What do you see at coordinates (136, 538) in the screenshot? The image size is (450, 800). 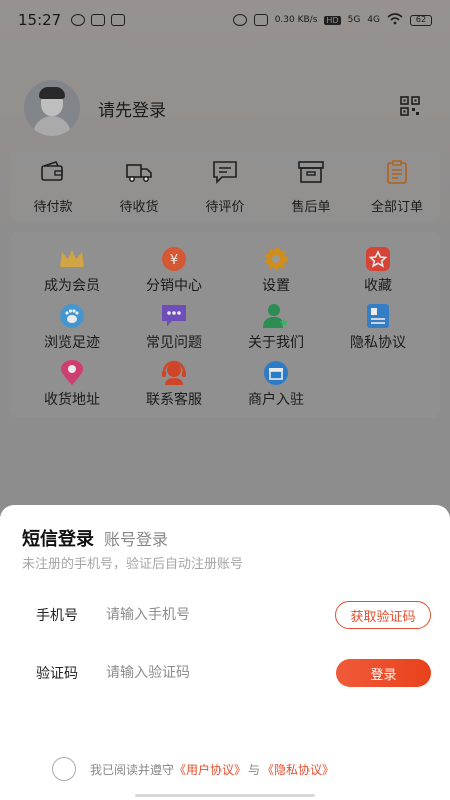 I see `tab-account-login: 账号登录` at bounding box center [136, 538].